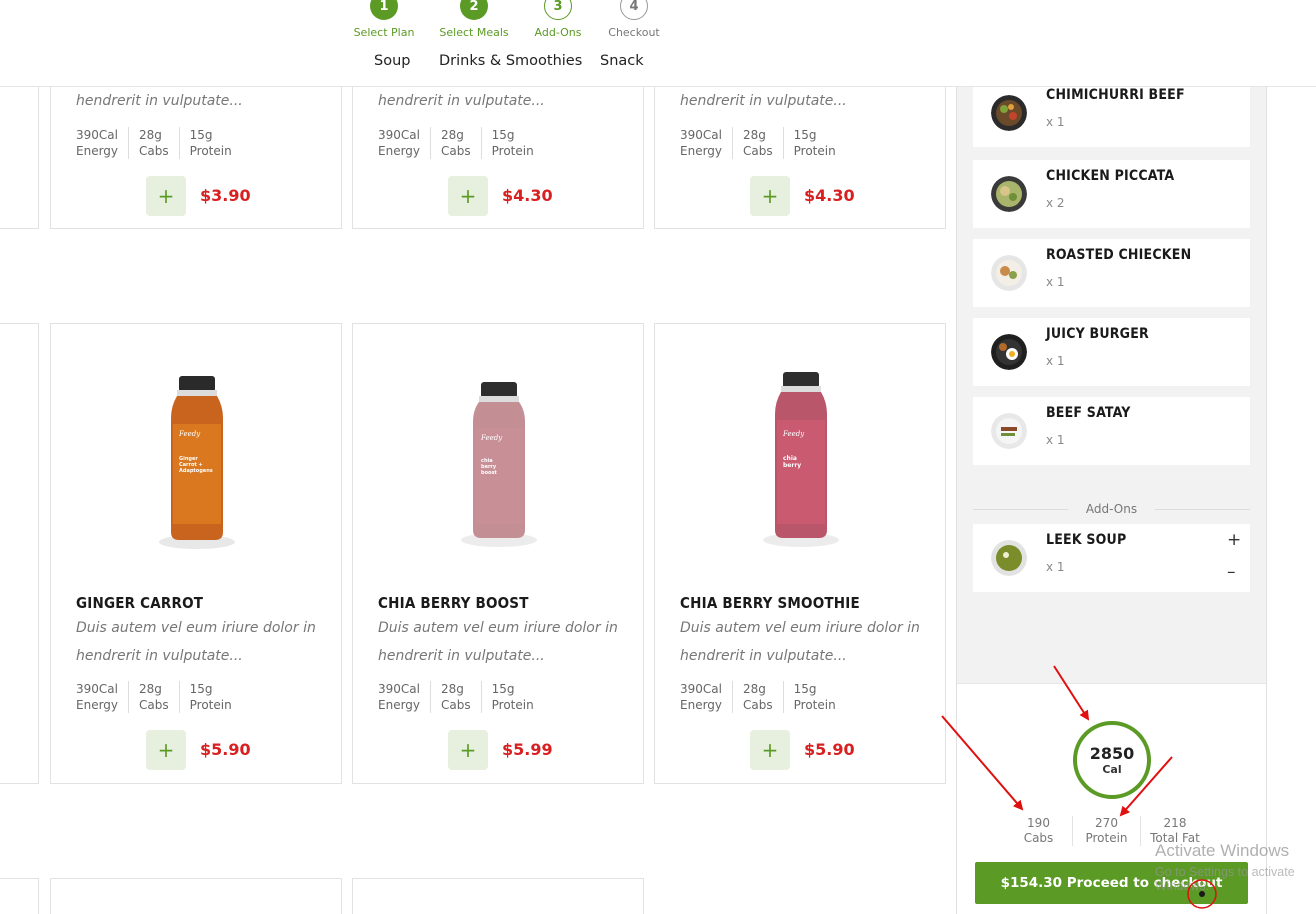 The image size is (1316, 914). What do you see at coordinates (801, 459) in the screenshot?
I see `chia-berry-smoothie-bottle-image: Feedy chia berry` at bounding box center [801, 459].